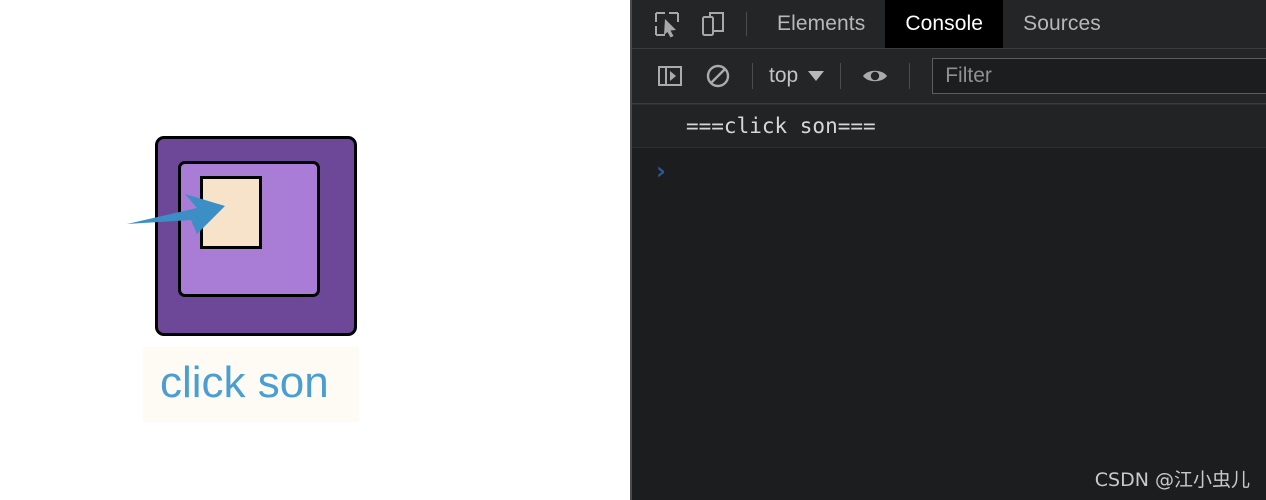  What do you see at coordinates (661, 171) in the screenshot?
I see `prompt-chevron-icon: ›` at bounding box center [661, 171].